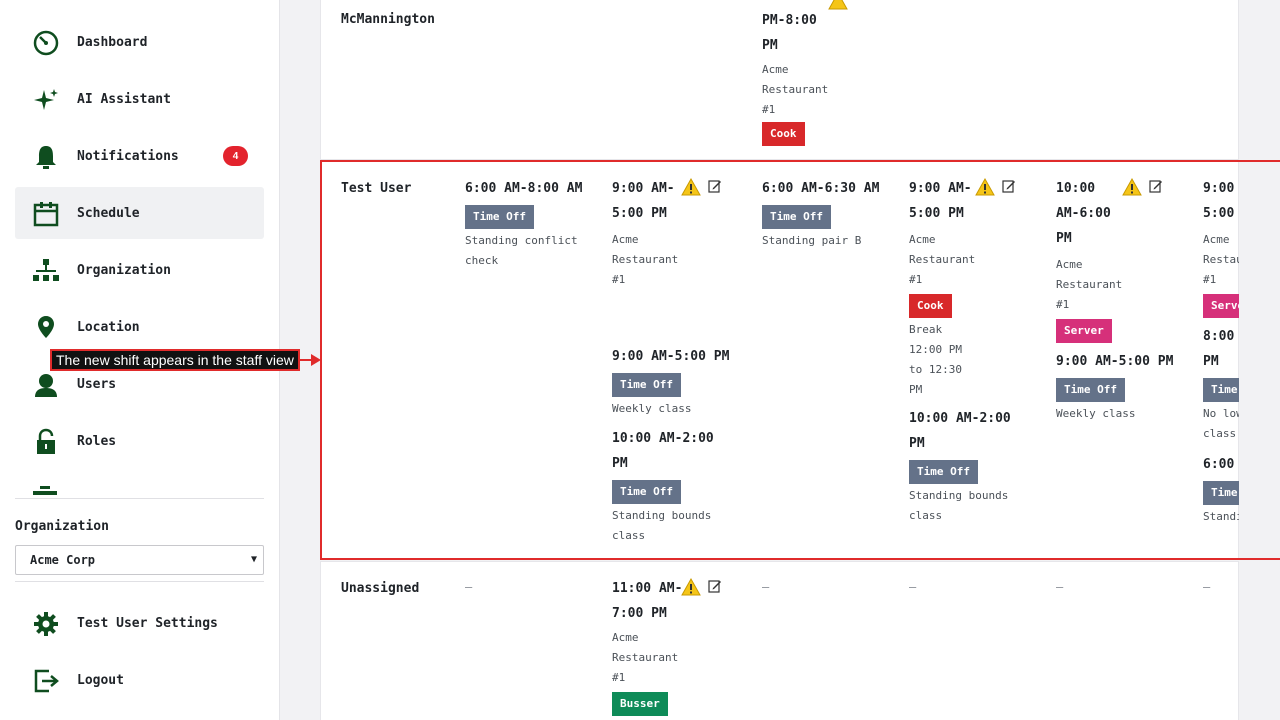 The width and height of the screenshot is (1280, 720). What do you see at coordinates (305, 360) in the screenshot?
I see `annotation-arrow-line` at bounding box center [305, 360].